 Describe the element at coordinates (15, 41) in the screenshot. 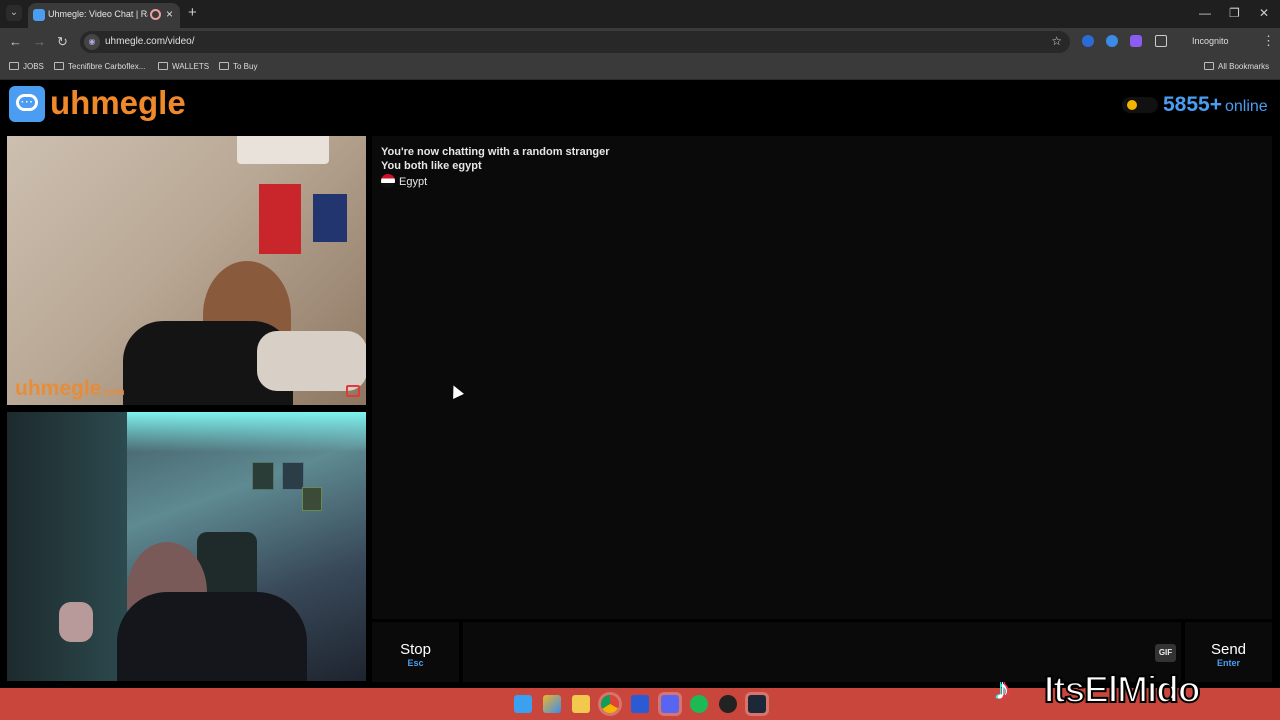

I see `back-icon: ←` at that location.